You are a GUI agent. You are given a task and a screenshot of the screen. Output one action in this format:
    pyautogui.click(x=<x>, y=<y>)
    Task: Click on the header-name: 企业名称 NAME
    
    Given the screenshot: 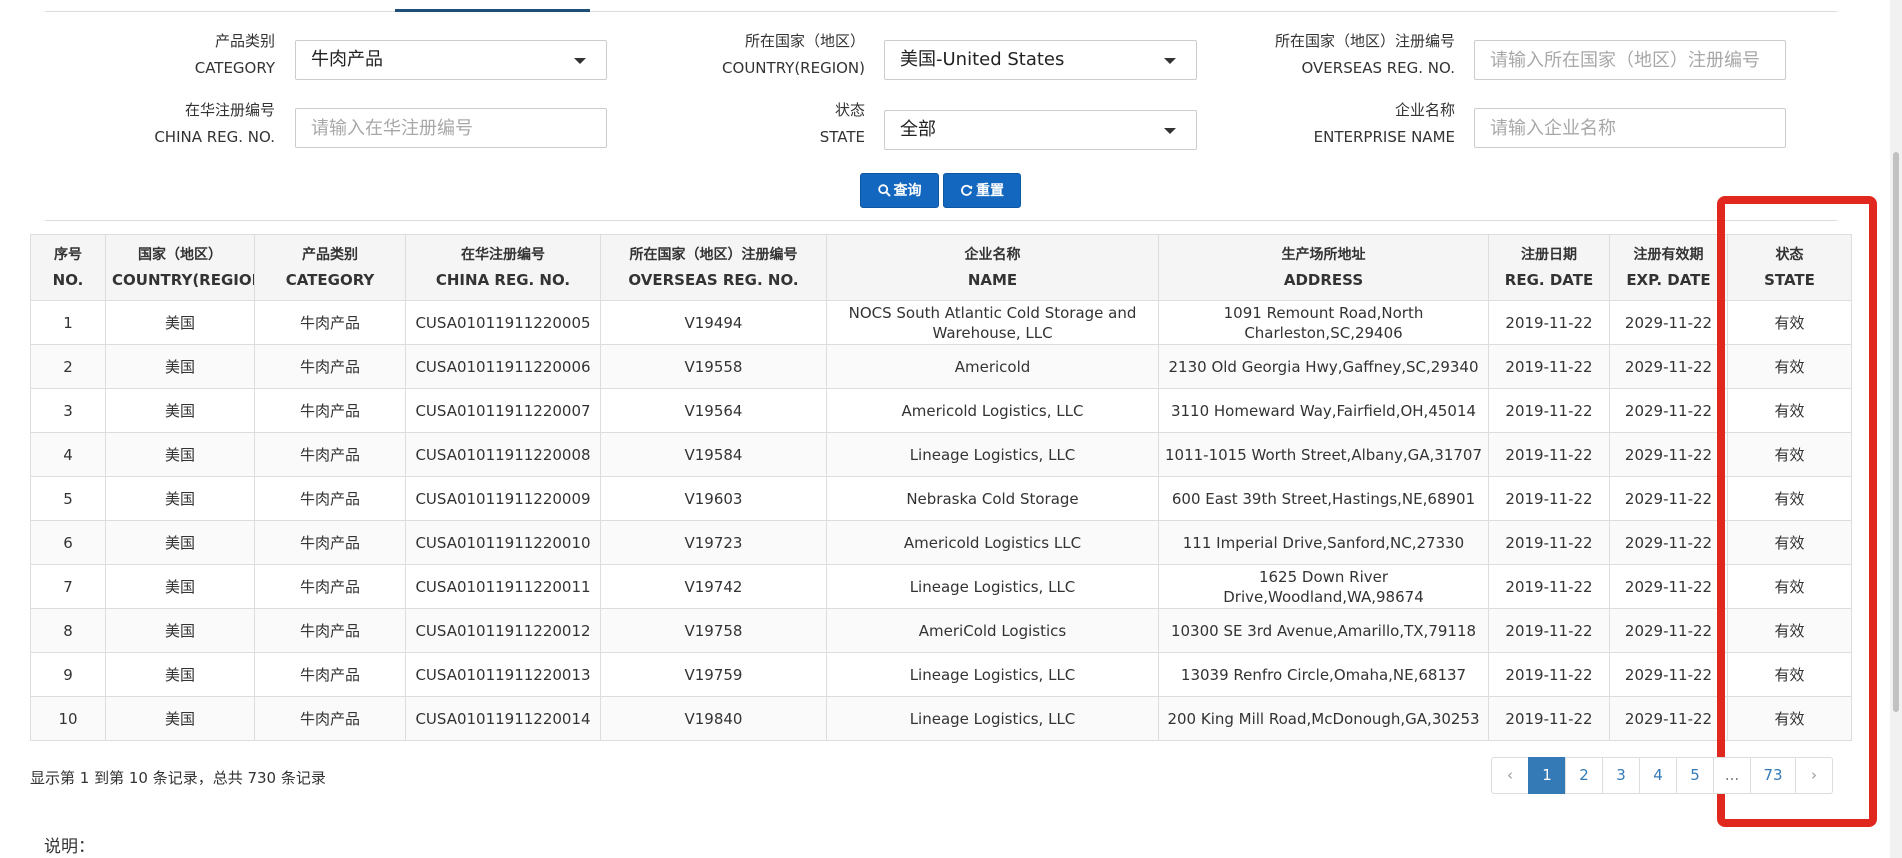 What is the action you would take?
    pyautogui.click(x=992, y=267)
    